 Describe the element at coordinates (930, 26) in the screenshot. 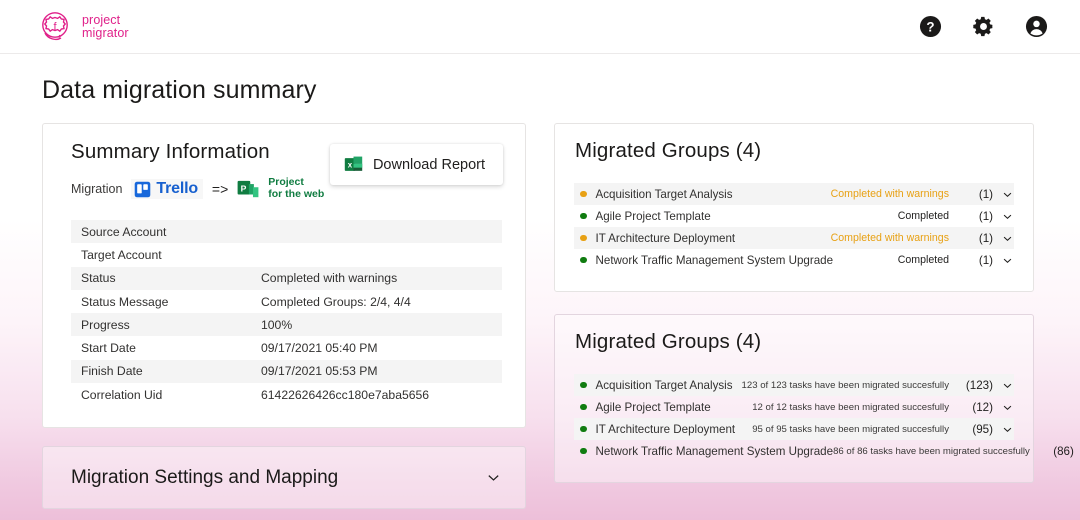

I see `help-icon: ?` at that location.